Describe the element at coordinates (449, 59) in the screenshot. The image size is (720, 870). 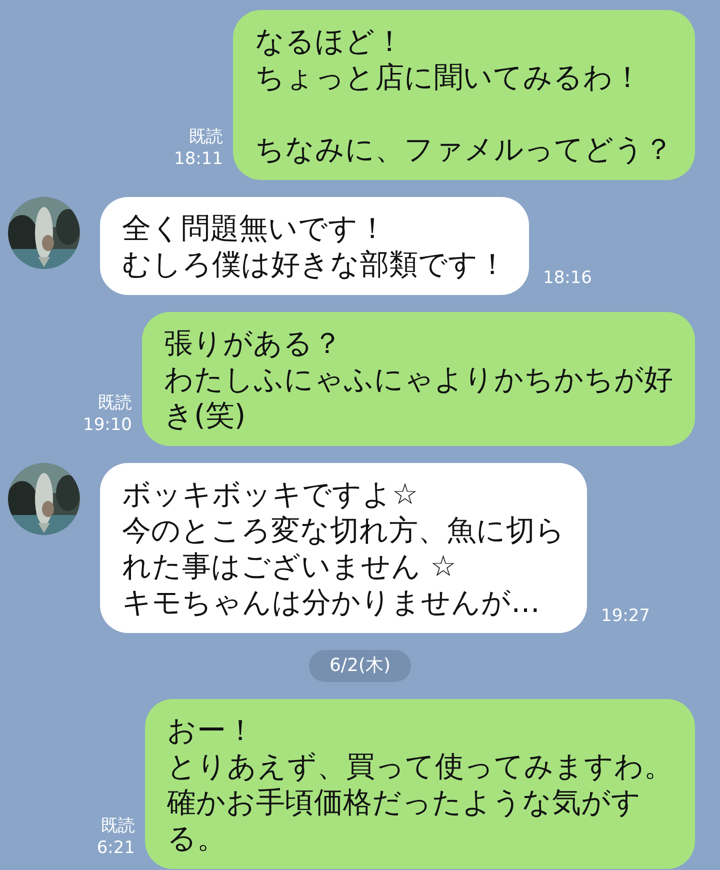
I see `message-text: なるほど！ ちょっと店に聞いてみるわ！` at that location.